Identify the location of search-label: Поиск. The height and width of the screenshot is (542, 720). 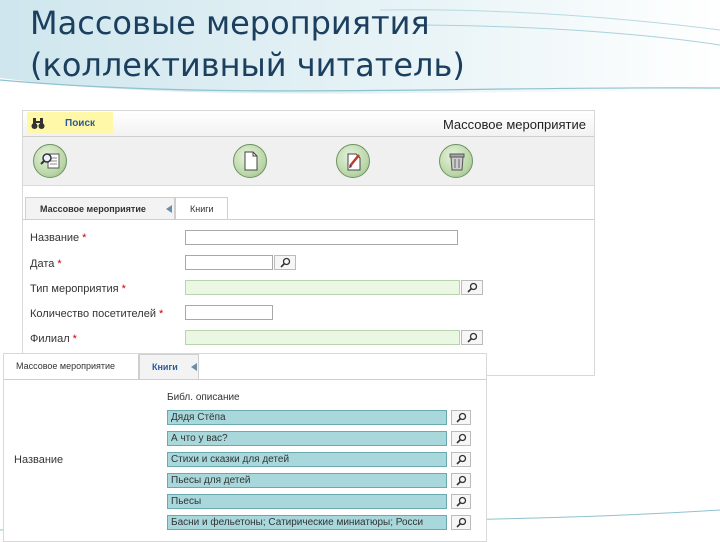
(80, 123).